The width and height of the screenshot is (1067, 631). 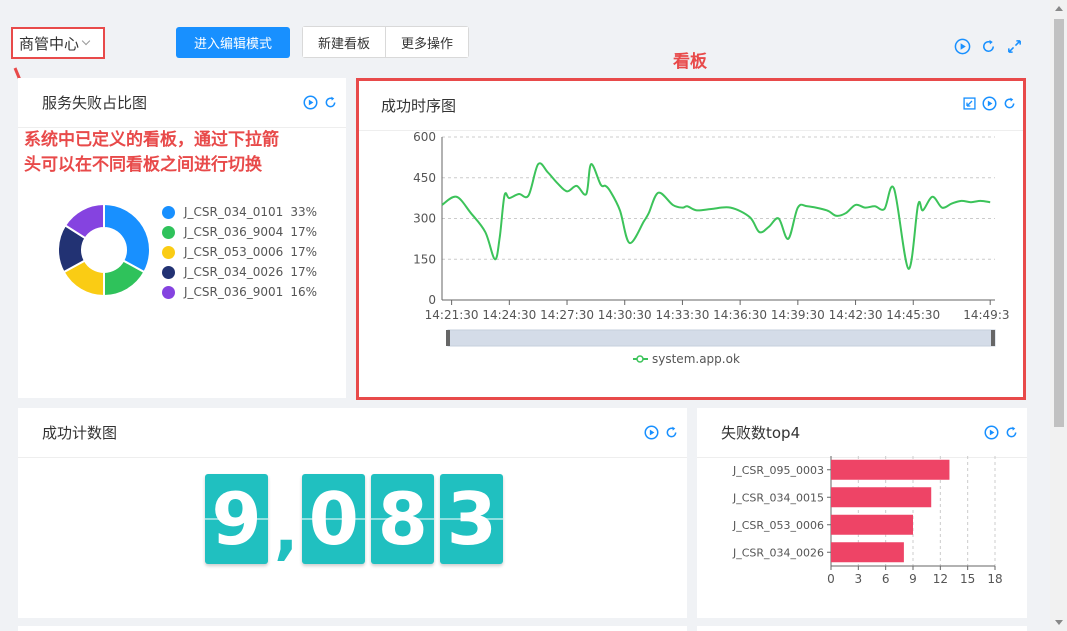 I want to click on board-selector: 商管中心, so click(x=58, y=43).